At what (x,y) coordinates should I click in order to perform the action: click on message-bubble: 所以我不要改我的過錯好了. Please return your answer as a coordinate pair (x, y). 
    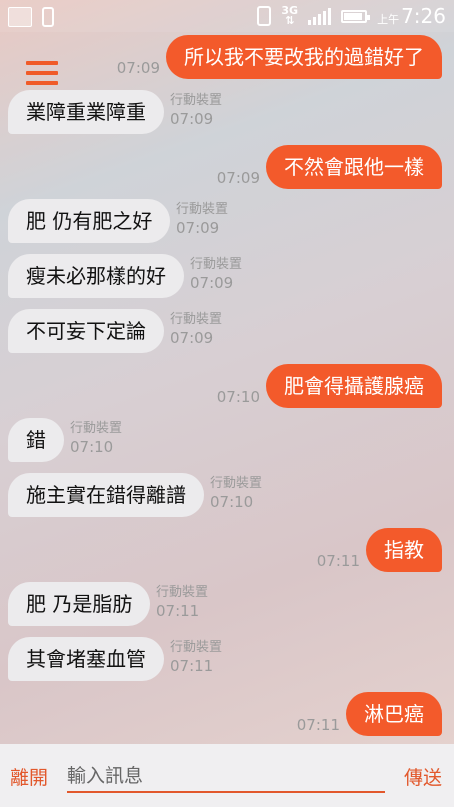
    Looking at the image, I should click on (304, 57).